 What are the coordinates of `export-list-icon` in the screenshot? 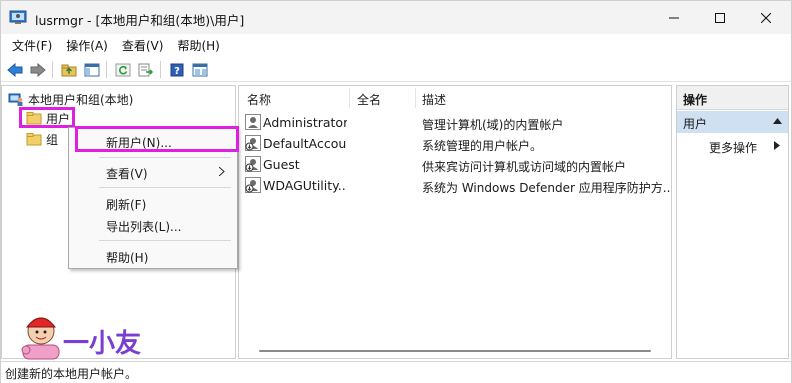 It's located at (146, 69).